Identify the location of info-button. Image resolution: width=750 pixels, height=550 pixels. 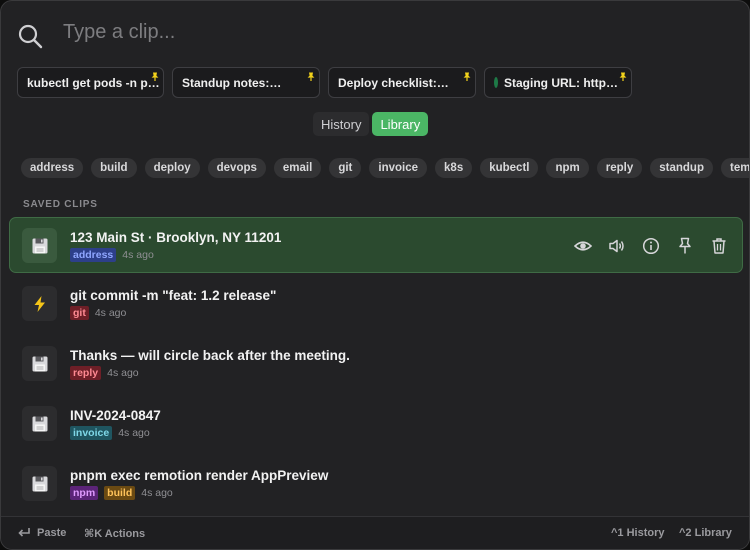
(651, 246).